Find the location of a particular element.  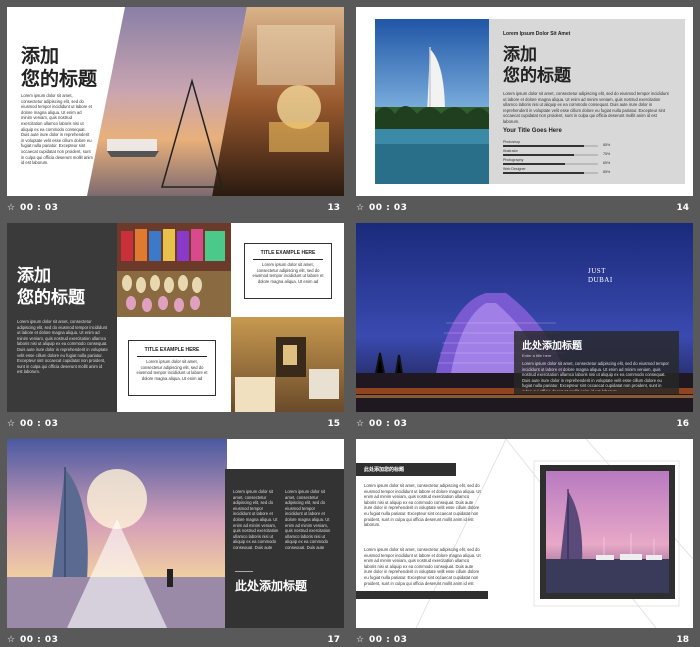

slide-number: 16 is located at coordinates (682, 424).